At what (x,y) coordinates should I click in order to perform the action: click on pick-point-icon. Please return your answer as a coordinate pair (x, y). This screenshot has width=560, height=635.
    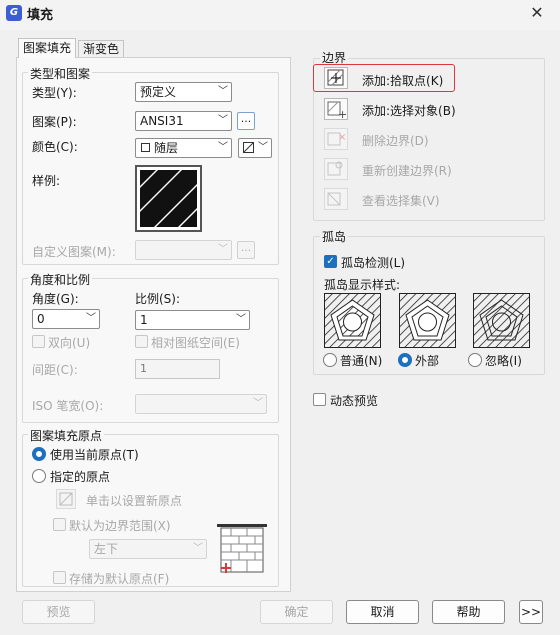
    Looking at the image, I should click on (335, 77).